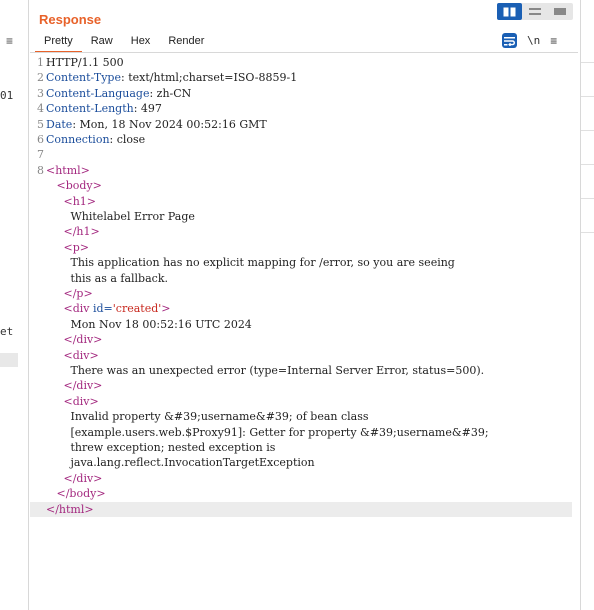  I want to click on left-fragment-text: et, so click(7, 331).